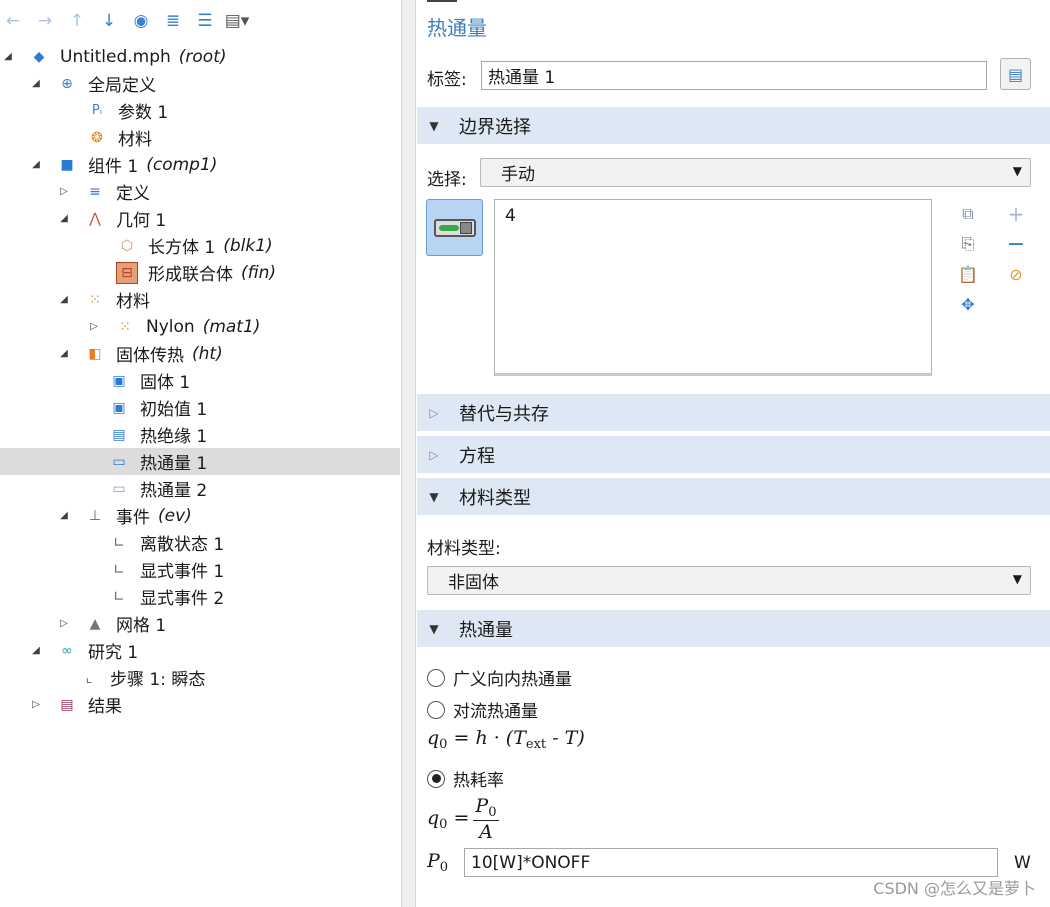 The height and width of the screenshot is (907, 1050). Describe the element at coordinates (734, 75) in the screenshot. I see `label-input: 热通量 1` at that location.